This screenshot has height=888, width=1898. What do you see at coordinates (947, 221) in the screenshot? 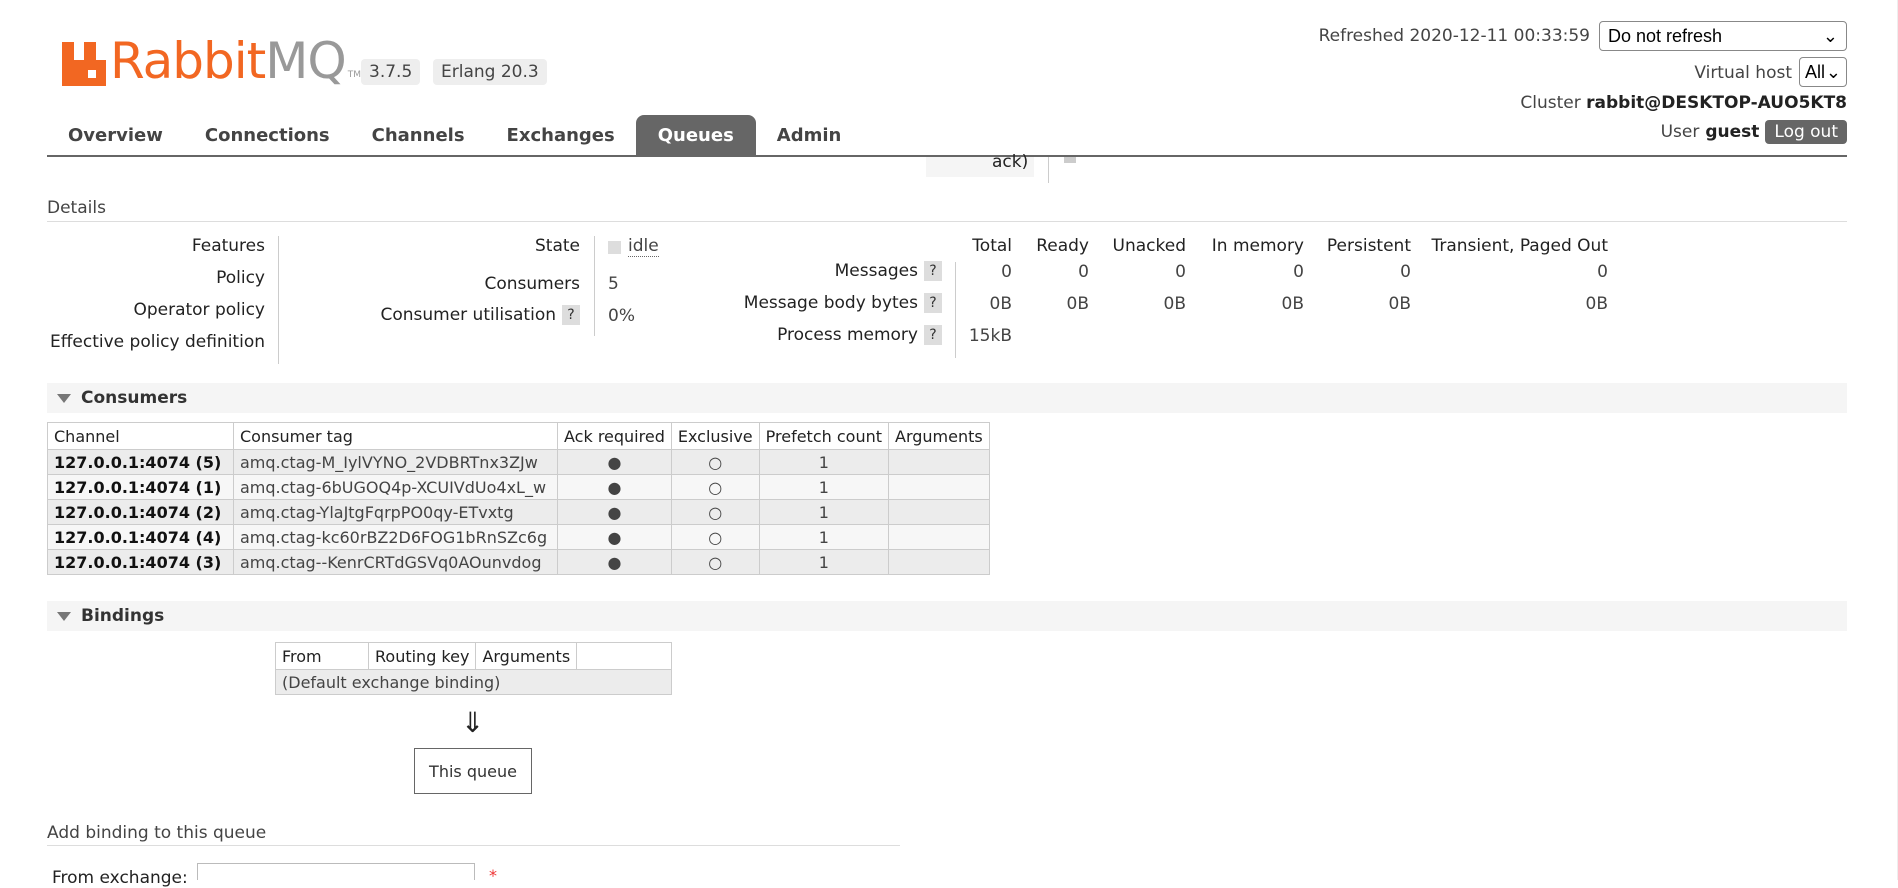
I see `details-divider` at bounding box center [947, 221].